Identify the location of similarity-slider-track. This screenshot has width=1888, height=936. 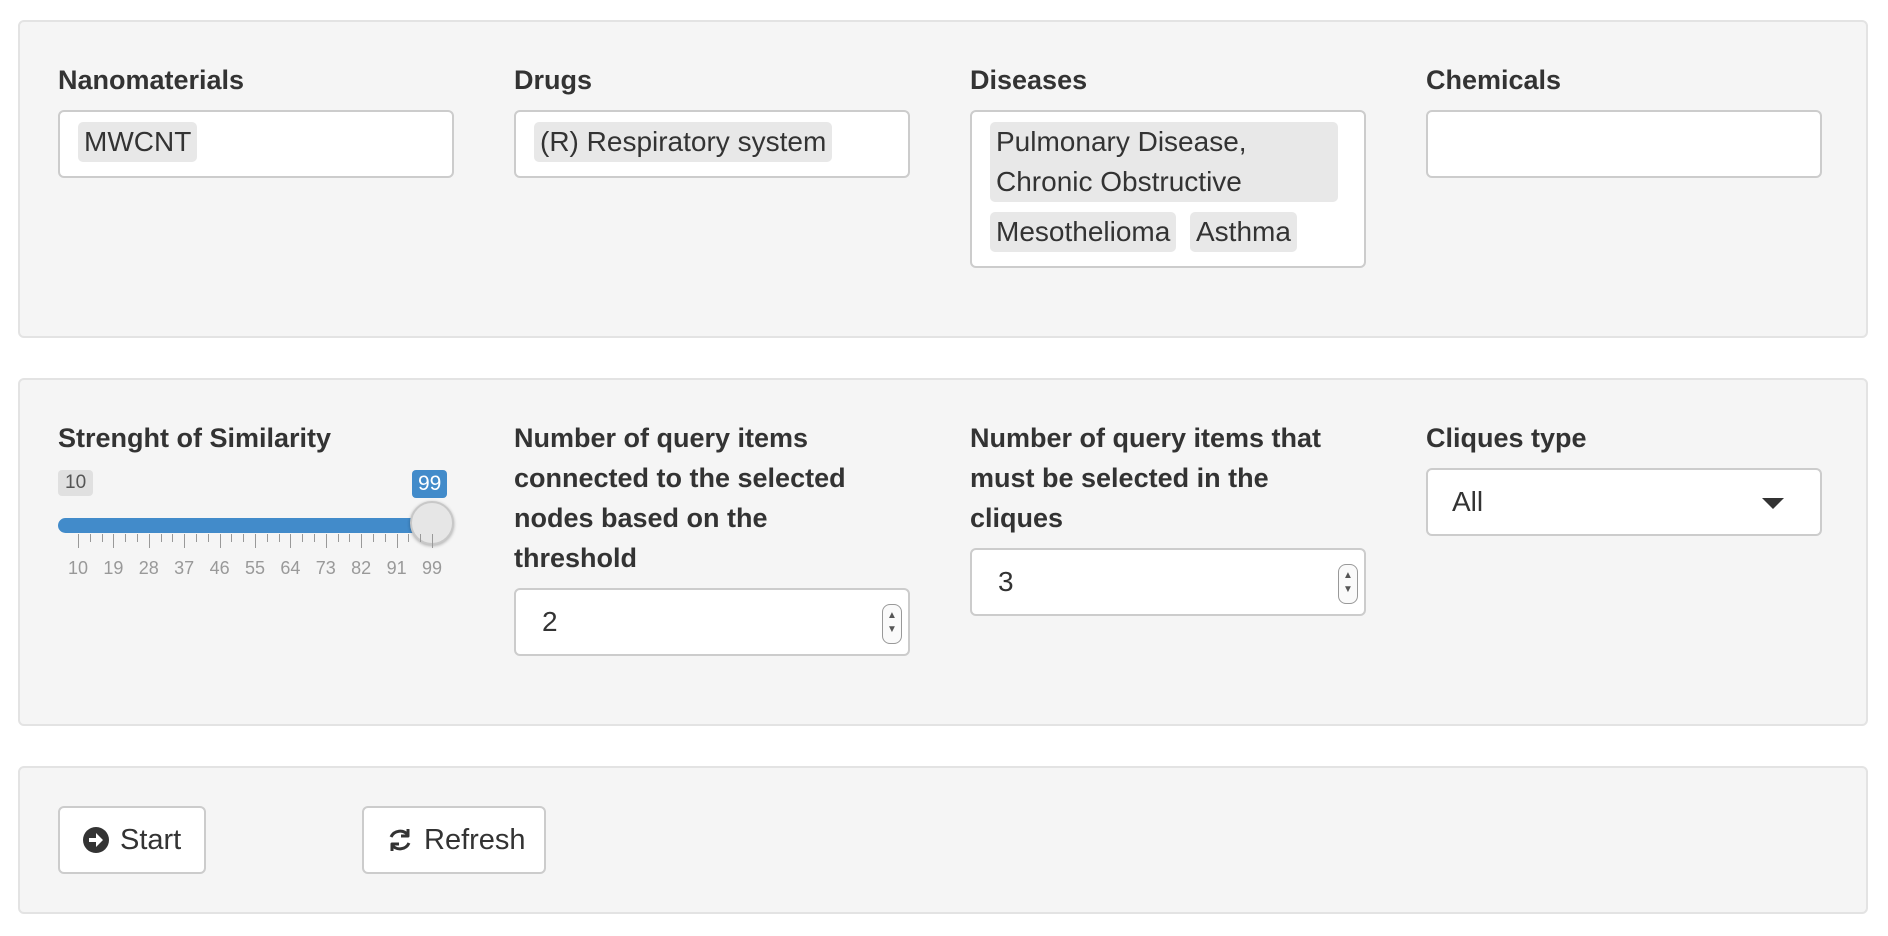
(245, 525).